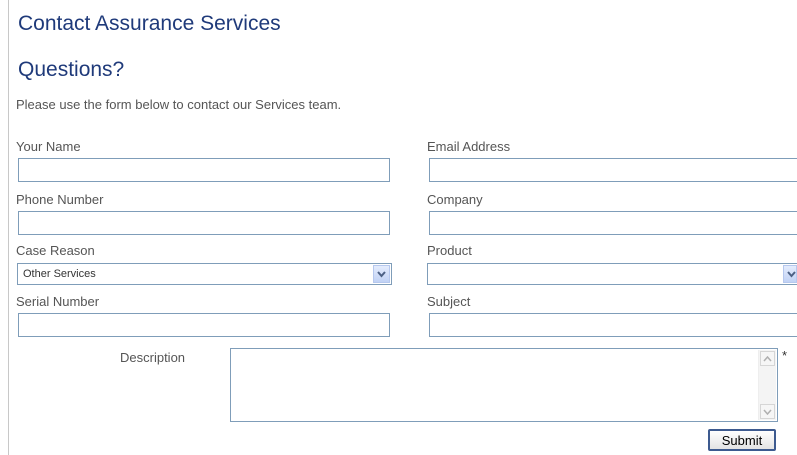 This screenshot has width=797, height=455. I want to click on chevron-up-icon, so click(767, 359).